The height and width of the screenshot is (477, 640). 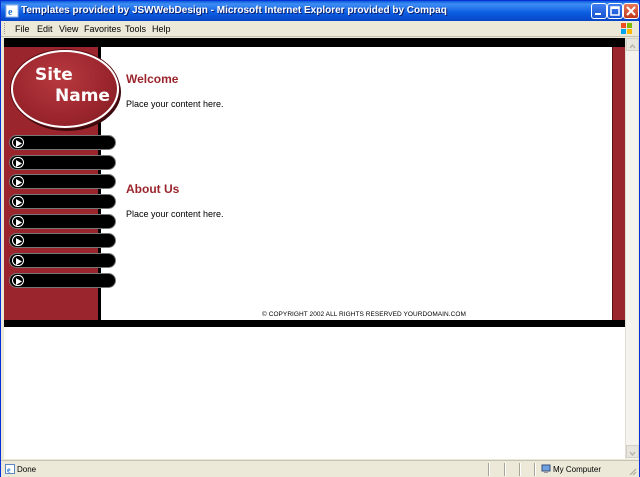 I want to click on welcome-heading: Welcome, so click(x=152, y=79).